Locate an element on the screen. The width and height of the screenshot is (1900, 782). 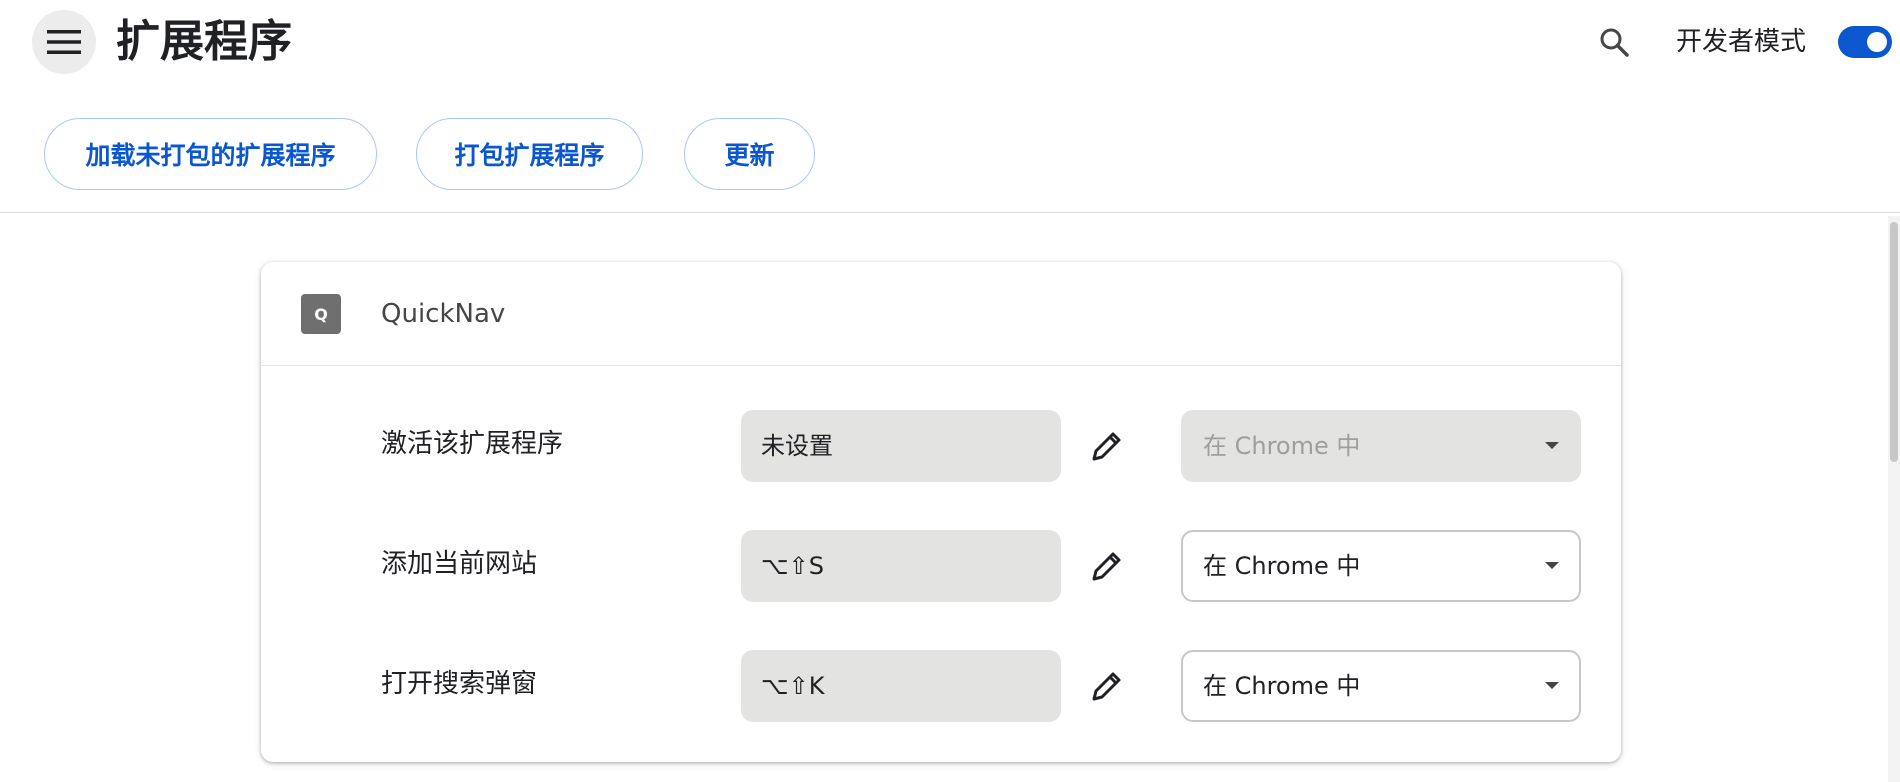
search-button is located at coordinates (1614, 42).